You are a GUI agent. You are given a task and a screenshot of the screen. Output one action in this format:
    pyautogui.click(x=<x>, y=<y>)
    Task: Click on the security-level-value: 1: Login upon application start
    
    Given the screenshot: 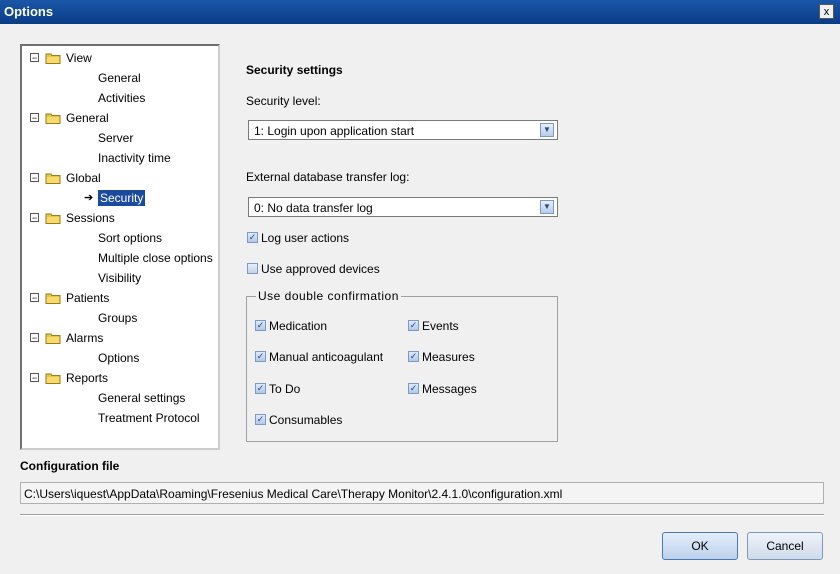 What is the action you would take?
    pyautogui.click(x=334, y=131)
    